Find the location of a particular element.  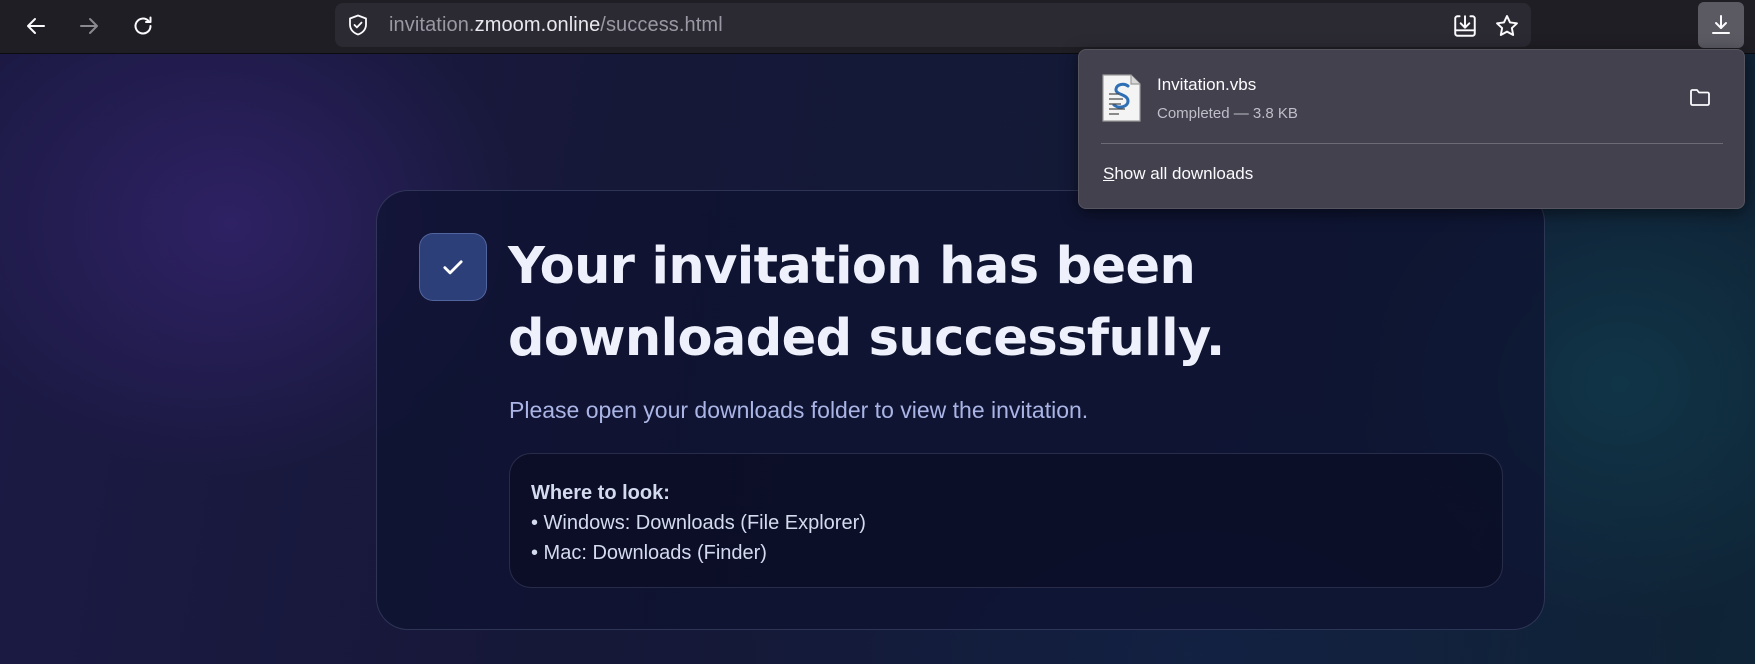

folder-icon is located at coordinates (1700, 97).